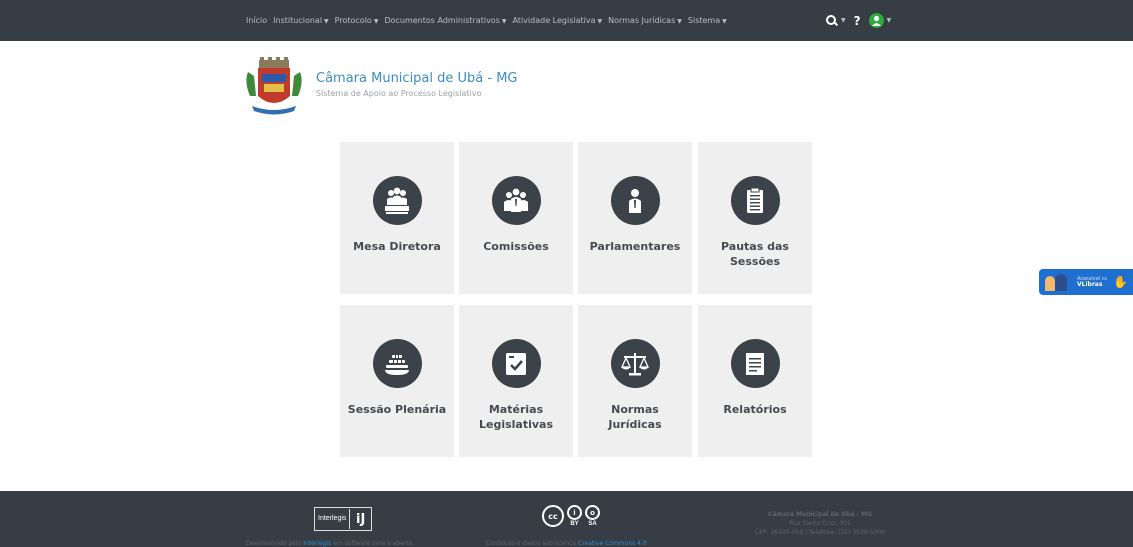 Image resolution: width=1133 pixels, height=547 pixels. What do you see at coordinates (361, 519) in the screenshot?
I see `interlegis-mark-icon: iJ` at bounding box center [361, 519].